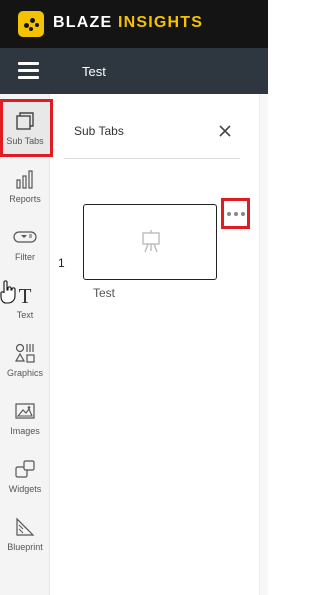 The image size is (320, 595). I want to click on sidebar-item-reports: Reports, so click(25, 186).